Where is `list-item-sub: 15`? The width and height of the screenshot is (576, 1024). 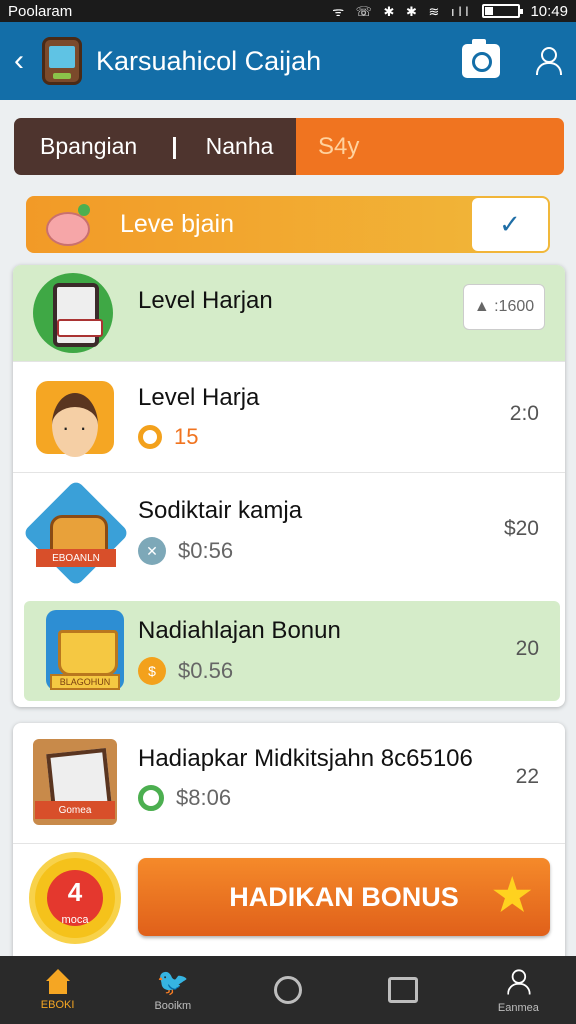 list-item-sub: 15 is located at coordinates (198, 437).